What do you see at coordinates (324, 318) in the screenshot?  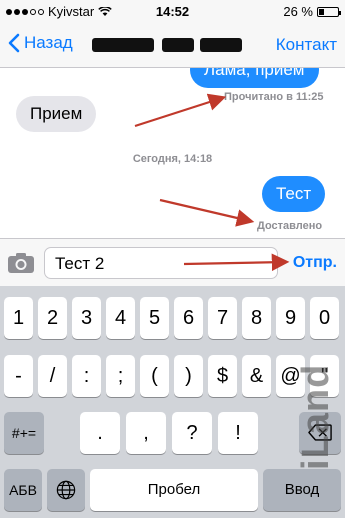 I see `key-0: 0` at bounding box center [324, 318].